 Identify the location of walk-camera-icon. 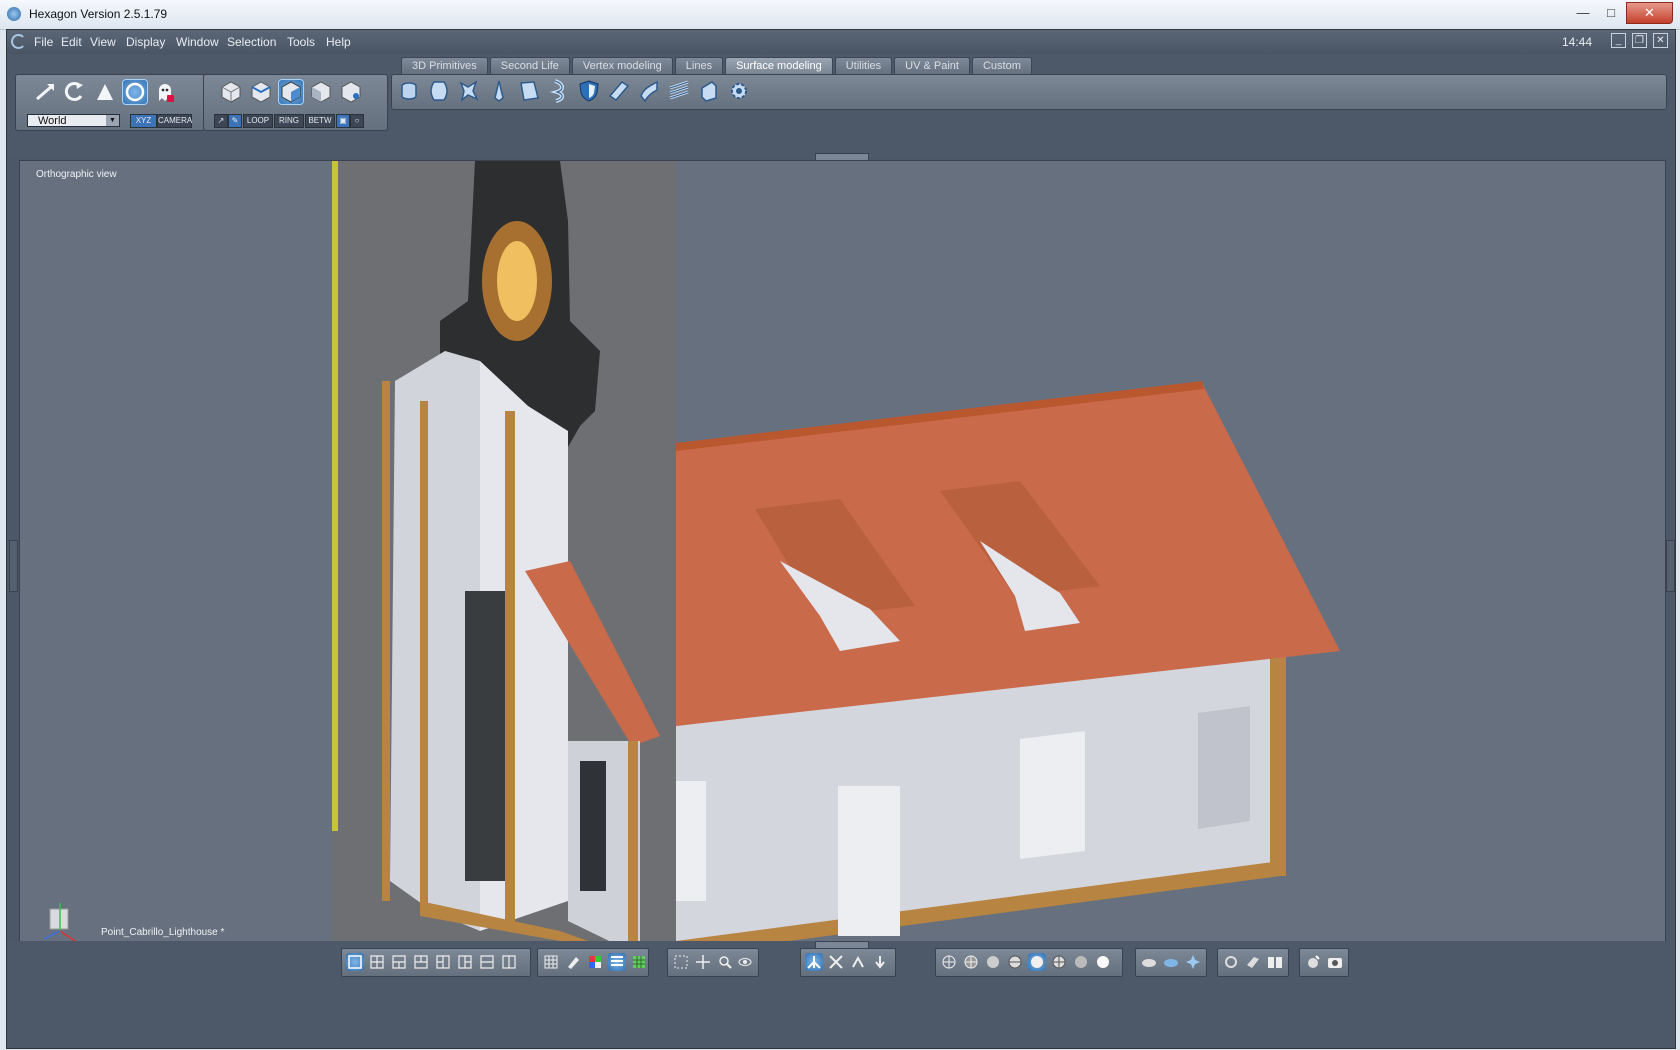
(858, 962).